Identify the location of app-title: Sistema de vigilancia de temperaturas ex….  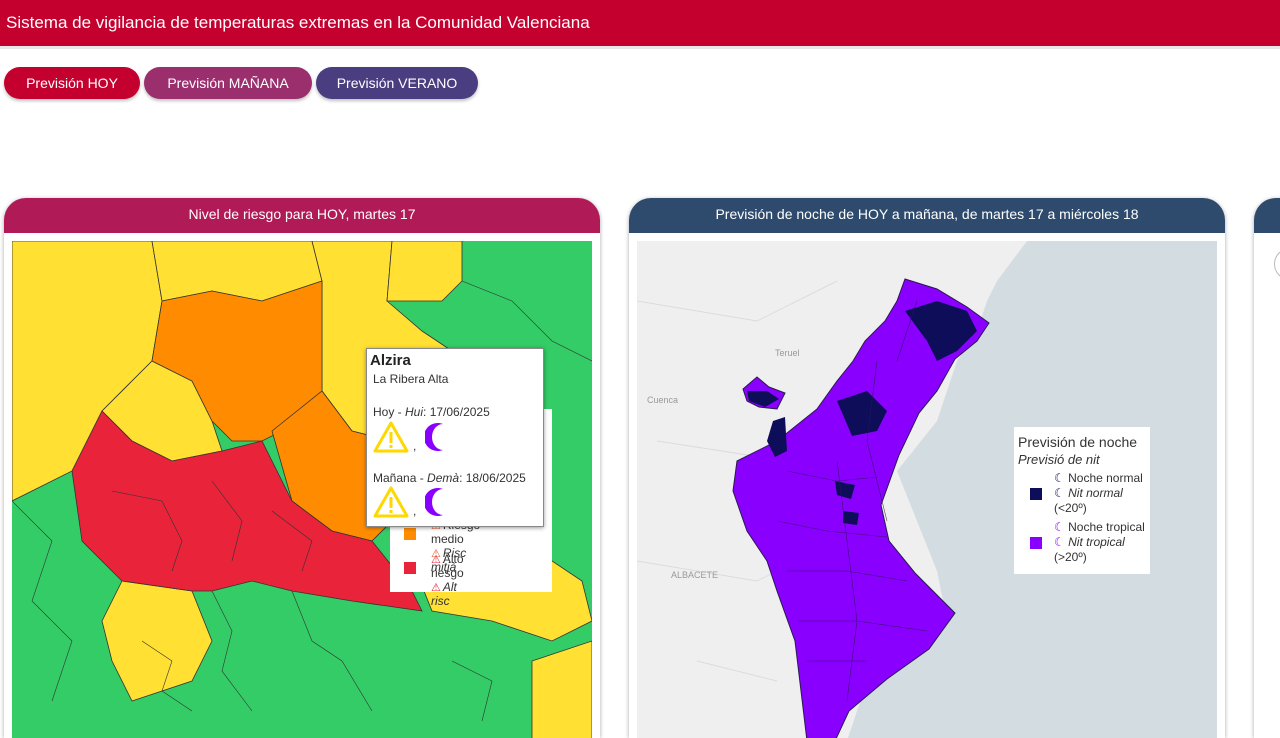
(298, 22).